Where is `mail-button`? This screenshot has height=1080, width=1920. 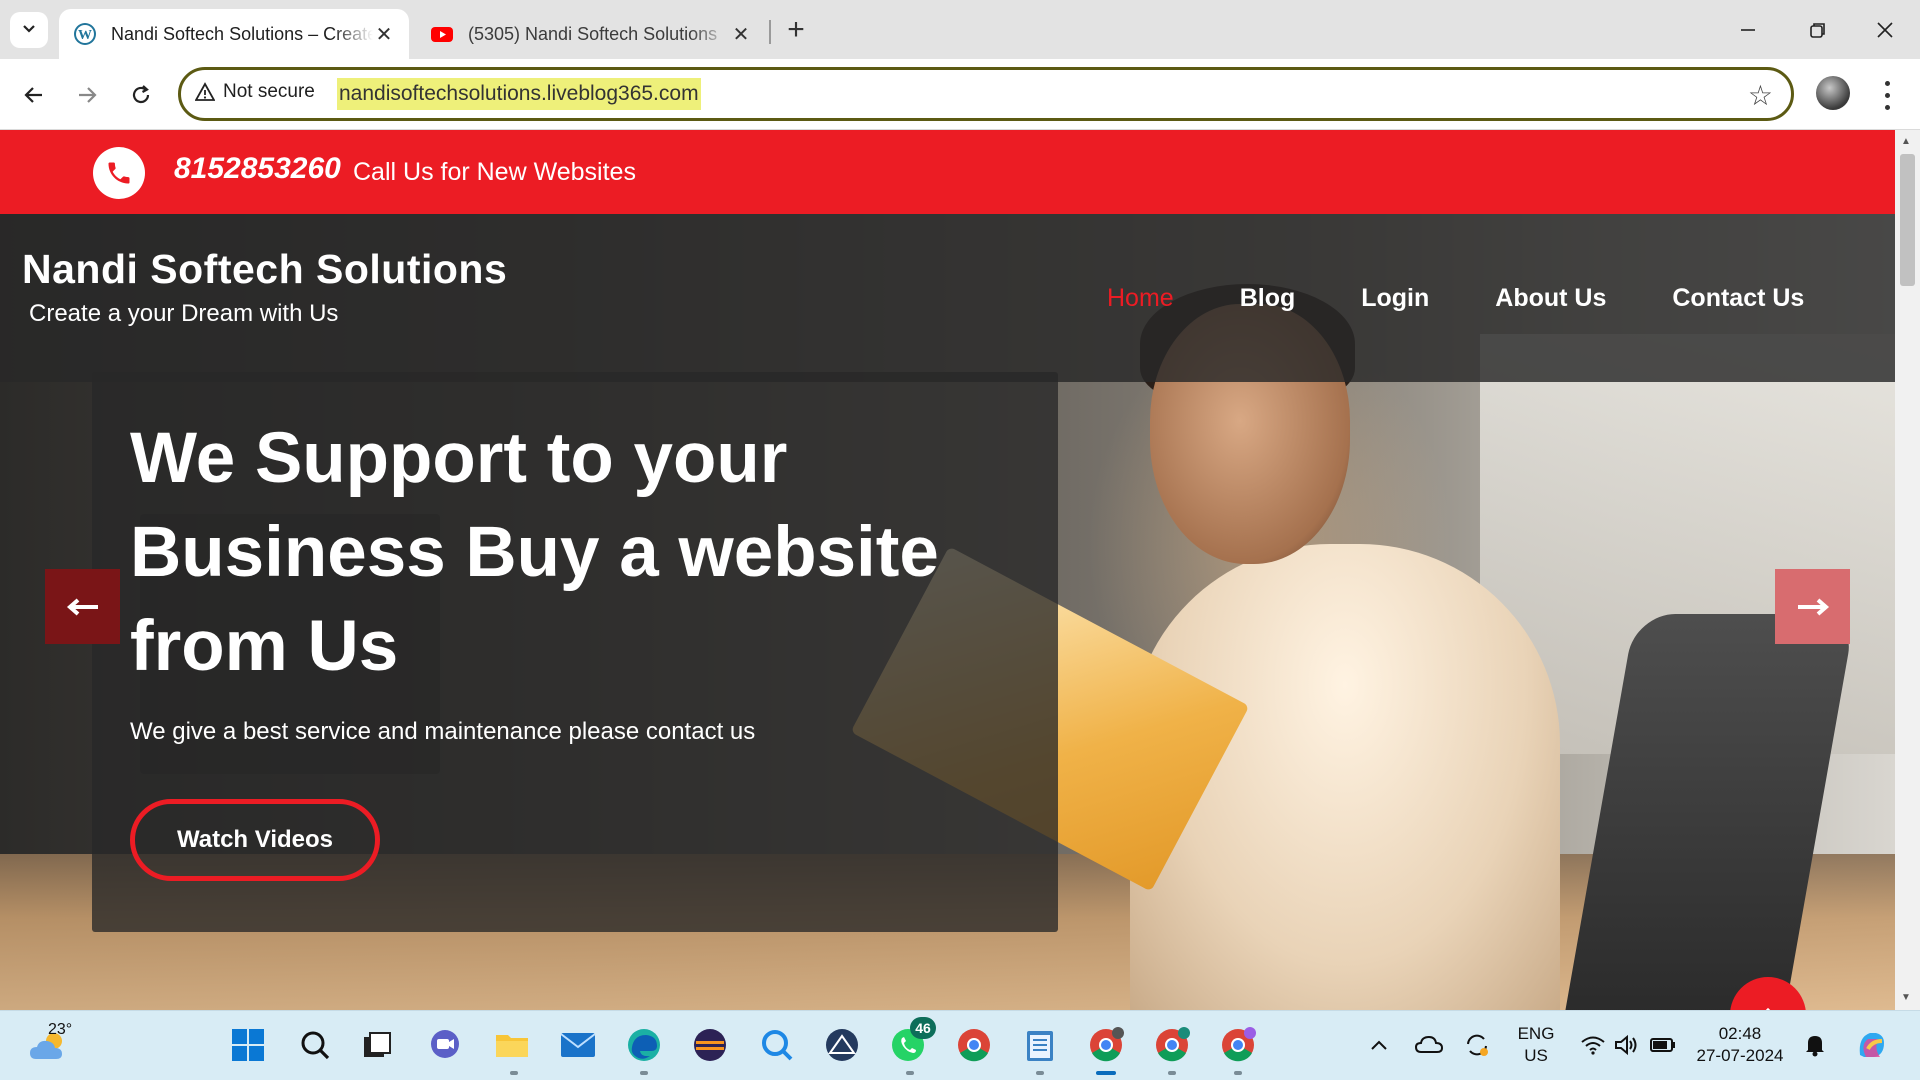
mail-button is located at coordinates (578, 1045).